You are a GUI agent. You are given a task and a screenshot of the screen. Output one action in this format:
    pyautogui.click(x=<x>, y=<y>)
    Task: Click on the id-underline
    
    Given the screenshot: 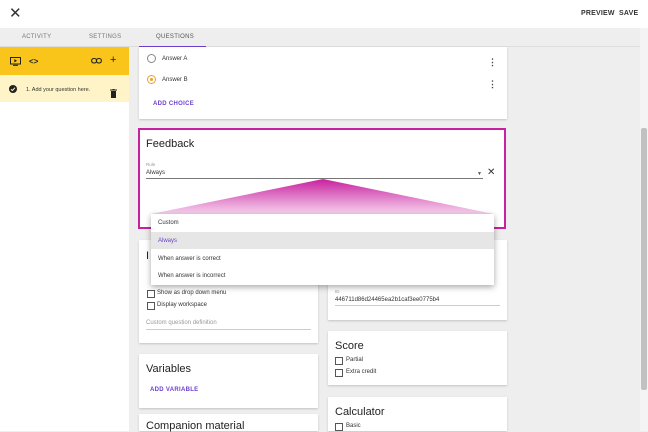 What is the action you would take?
    pyautogui.click(x=417, y=305)
    